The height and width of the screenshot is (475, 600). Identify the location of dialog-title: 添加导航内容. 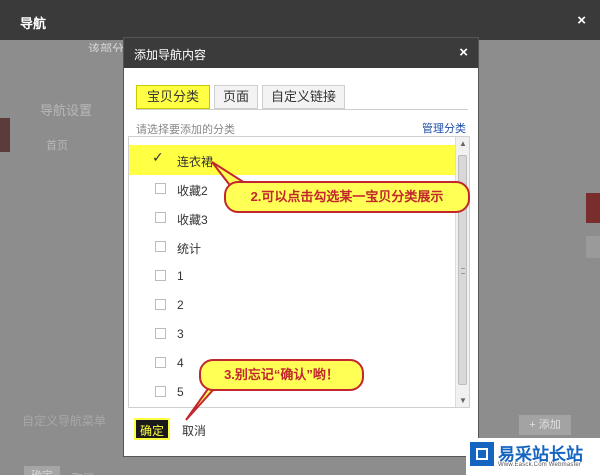
(170, 55).